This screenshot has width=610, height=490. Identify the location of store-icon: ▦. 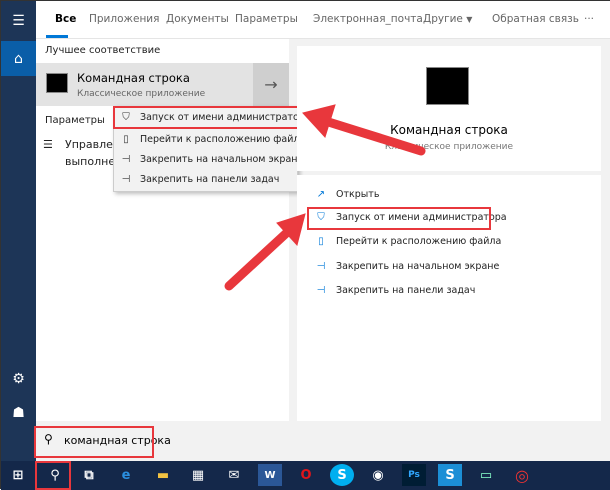
(198, 475).